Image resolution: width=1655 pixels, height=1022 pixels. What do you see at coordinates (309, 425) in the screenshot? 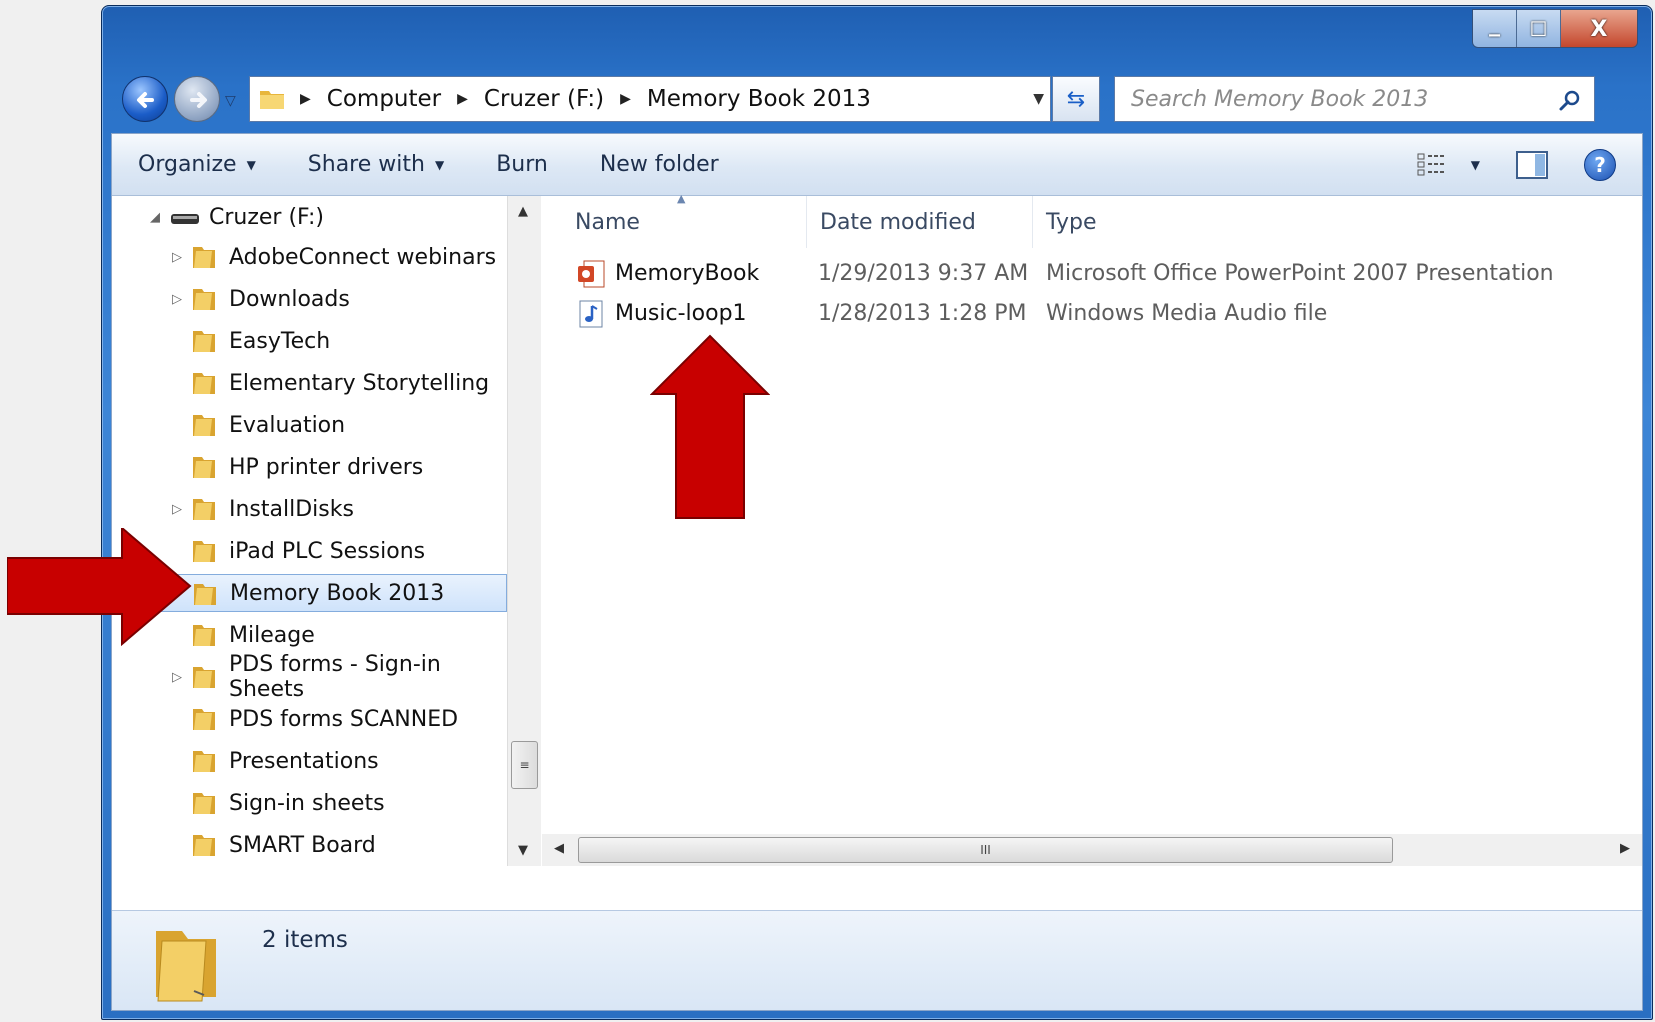
I see `tree-item: Evaluation` at bounding box center [309, 425].